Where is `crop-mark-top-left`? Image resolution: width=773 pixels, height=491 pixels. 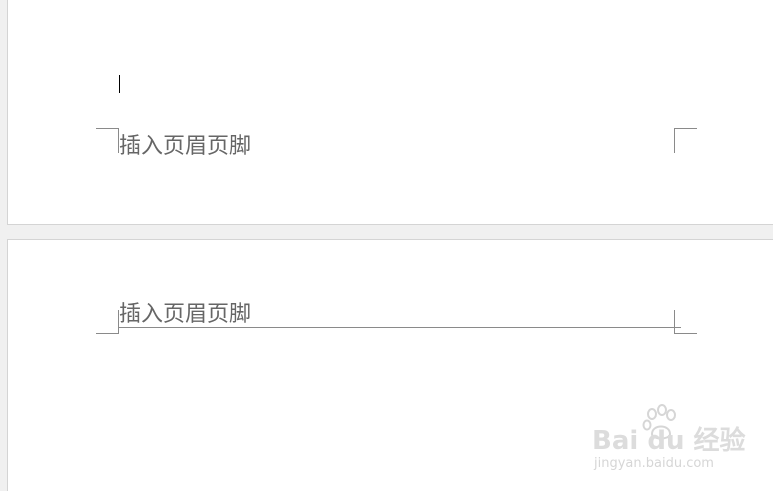
crop-mark-top-left is located at coordinates (107, 322).